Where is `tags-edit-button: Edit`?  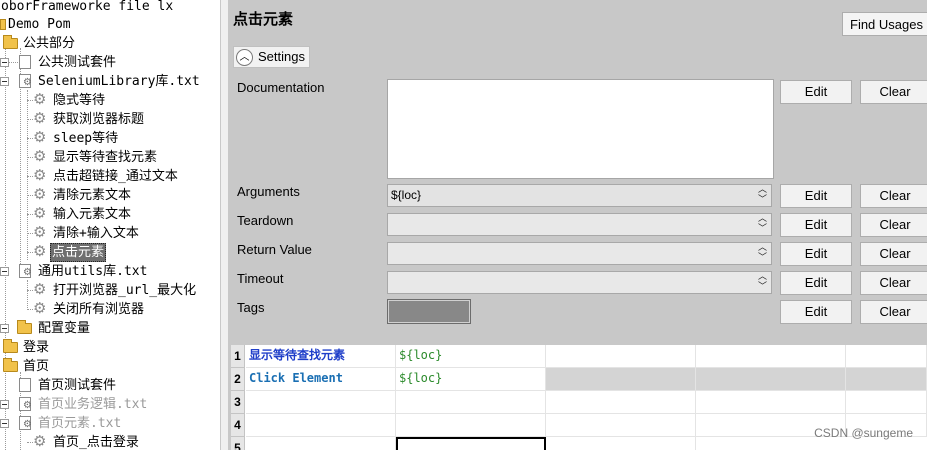 tags-edit-button: Edit is located at coordinates (816, 312).